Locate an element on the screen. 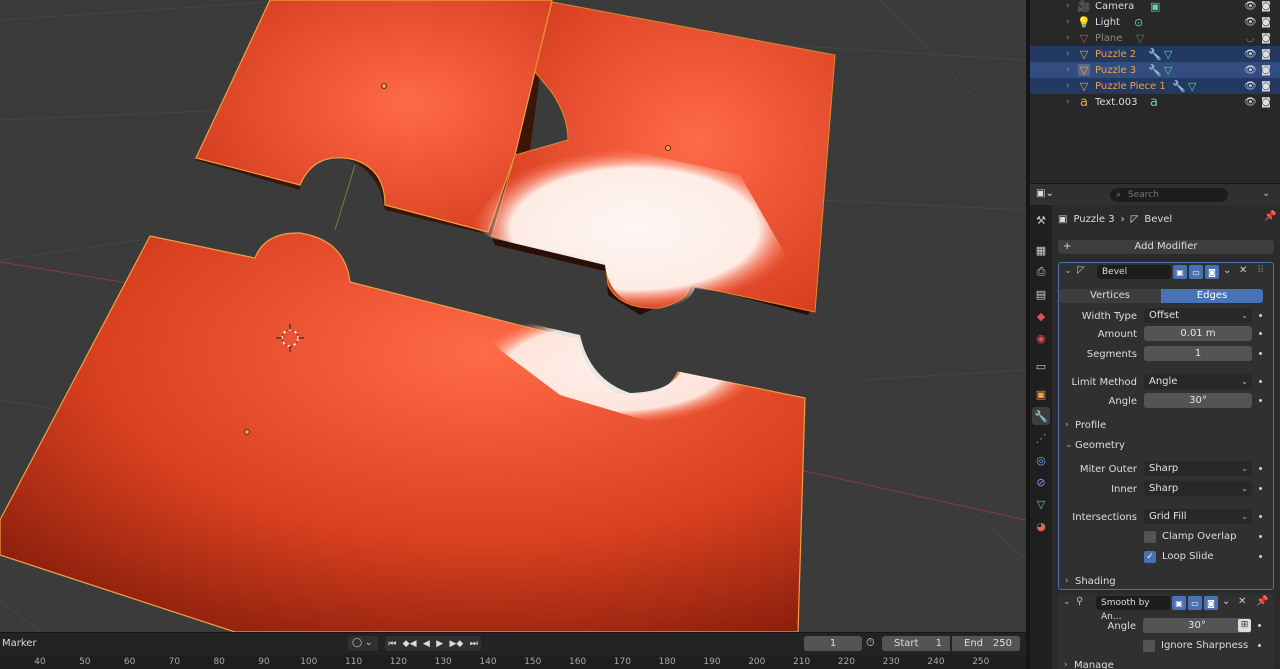  geometry-subpanel-header: ⌄ Geometry is located at coordinates (1095, 445).